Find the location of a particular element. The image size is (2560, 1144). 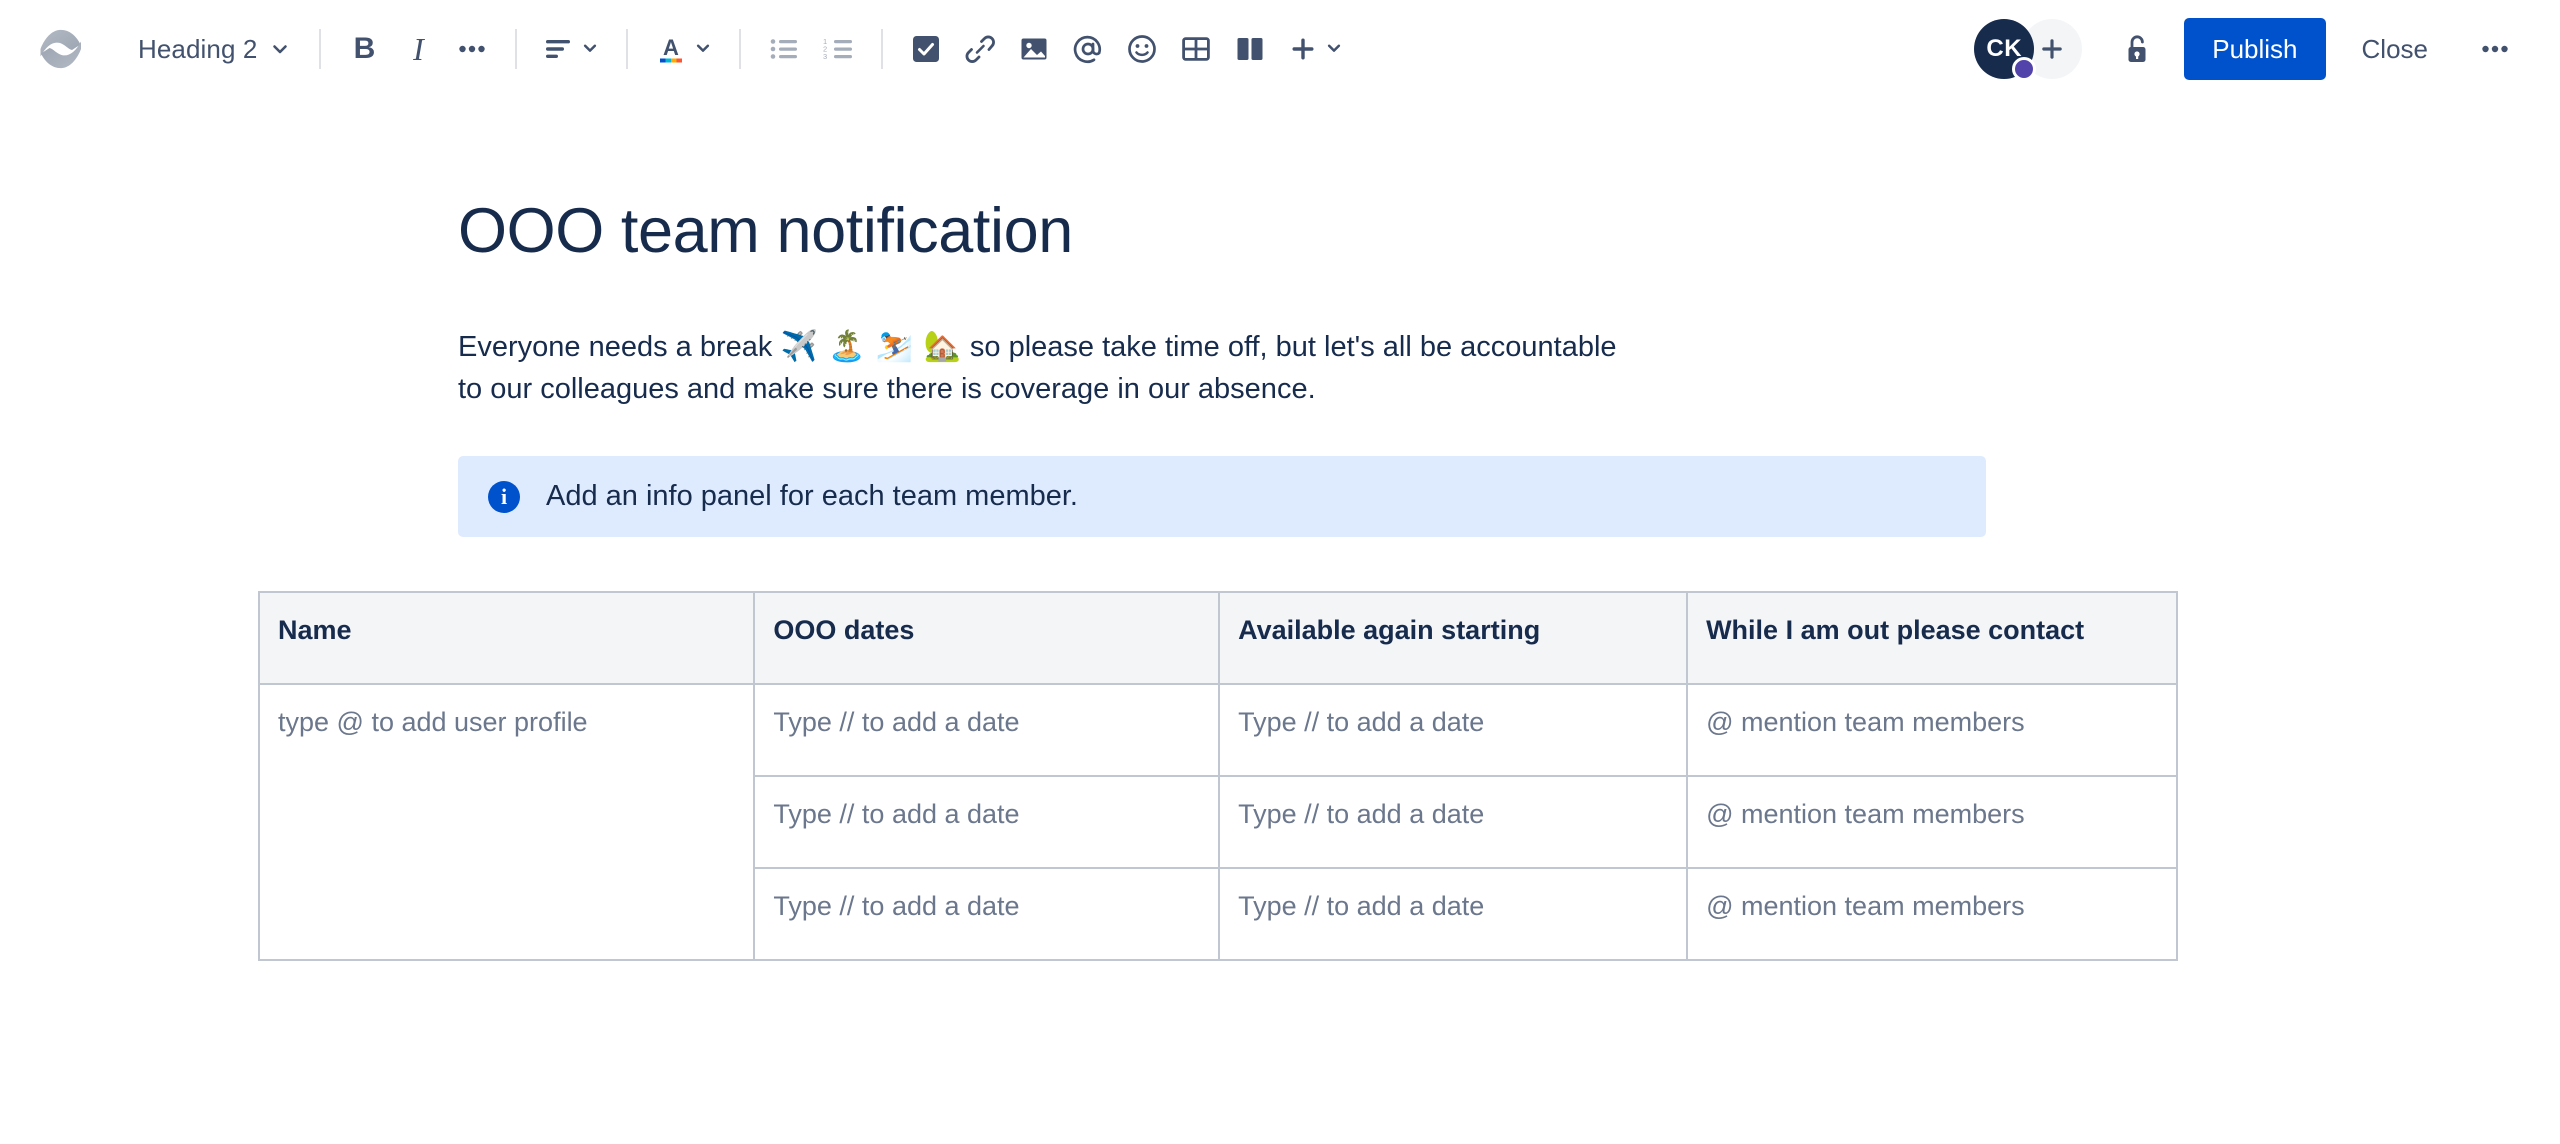

column-header-name: Name is located at coordinates (506, 638).